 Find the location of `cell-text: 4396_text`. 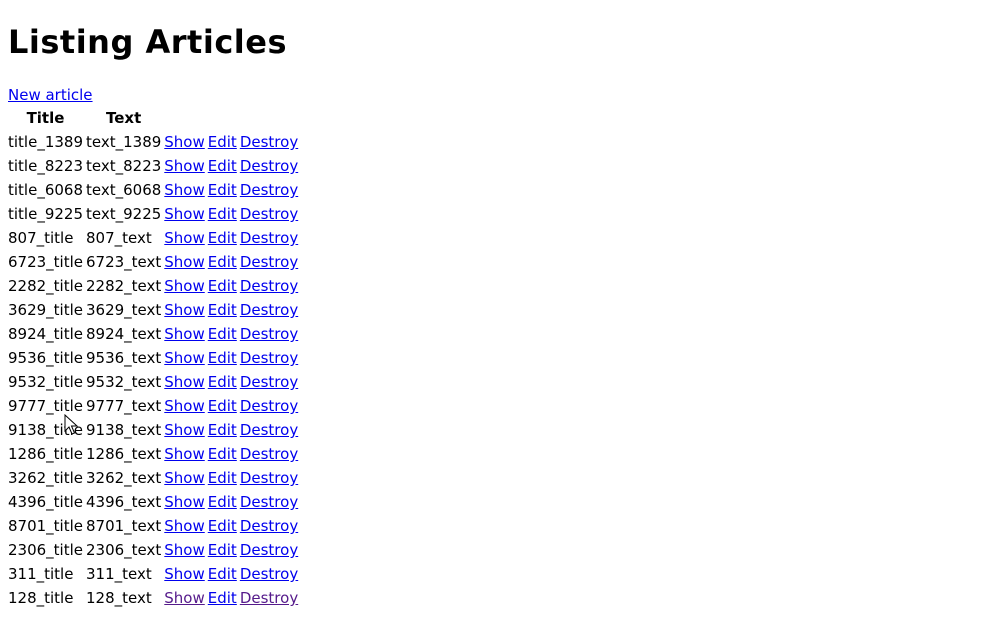

cell-text: 4396_text is located at coordinates (124, 502).